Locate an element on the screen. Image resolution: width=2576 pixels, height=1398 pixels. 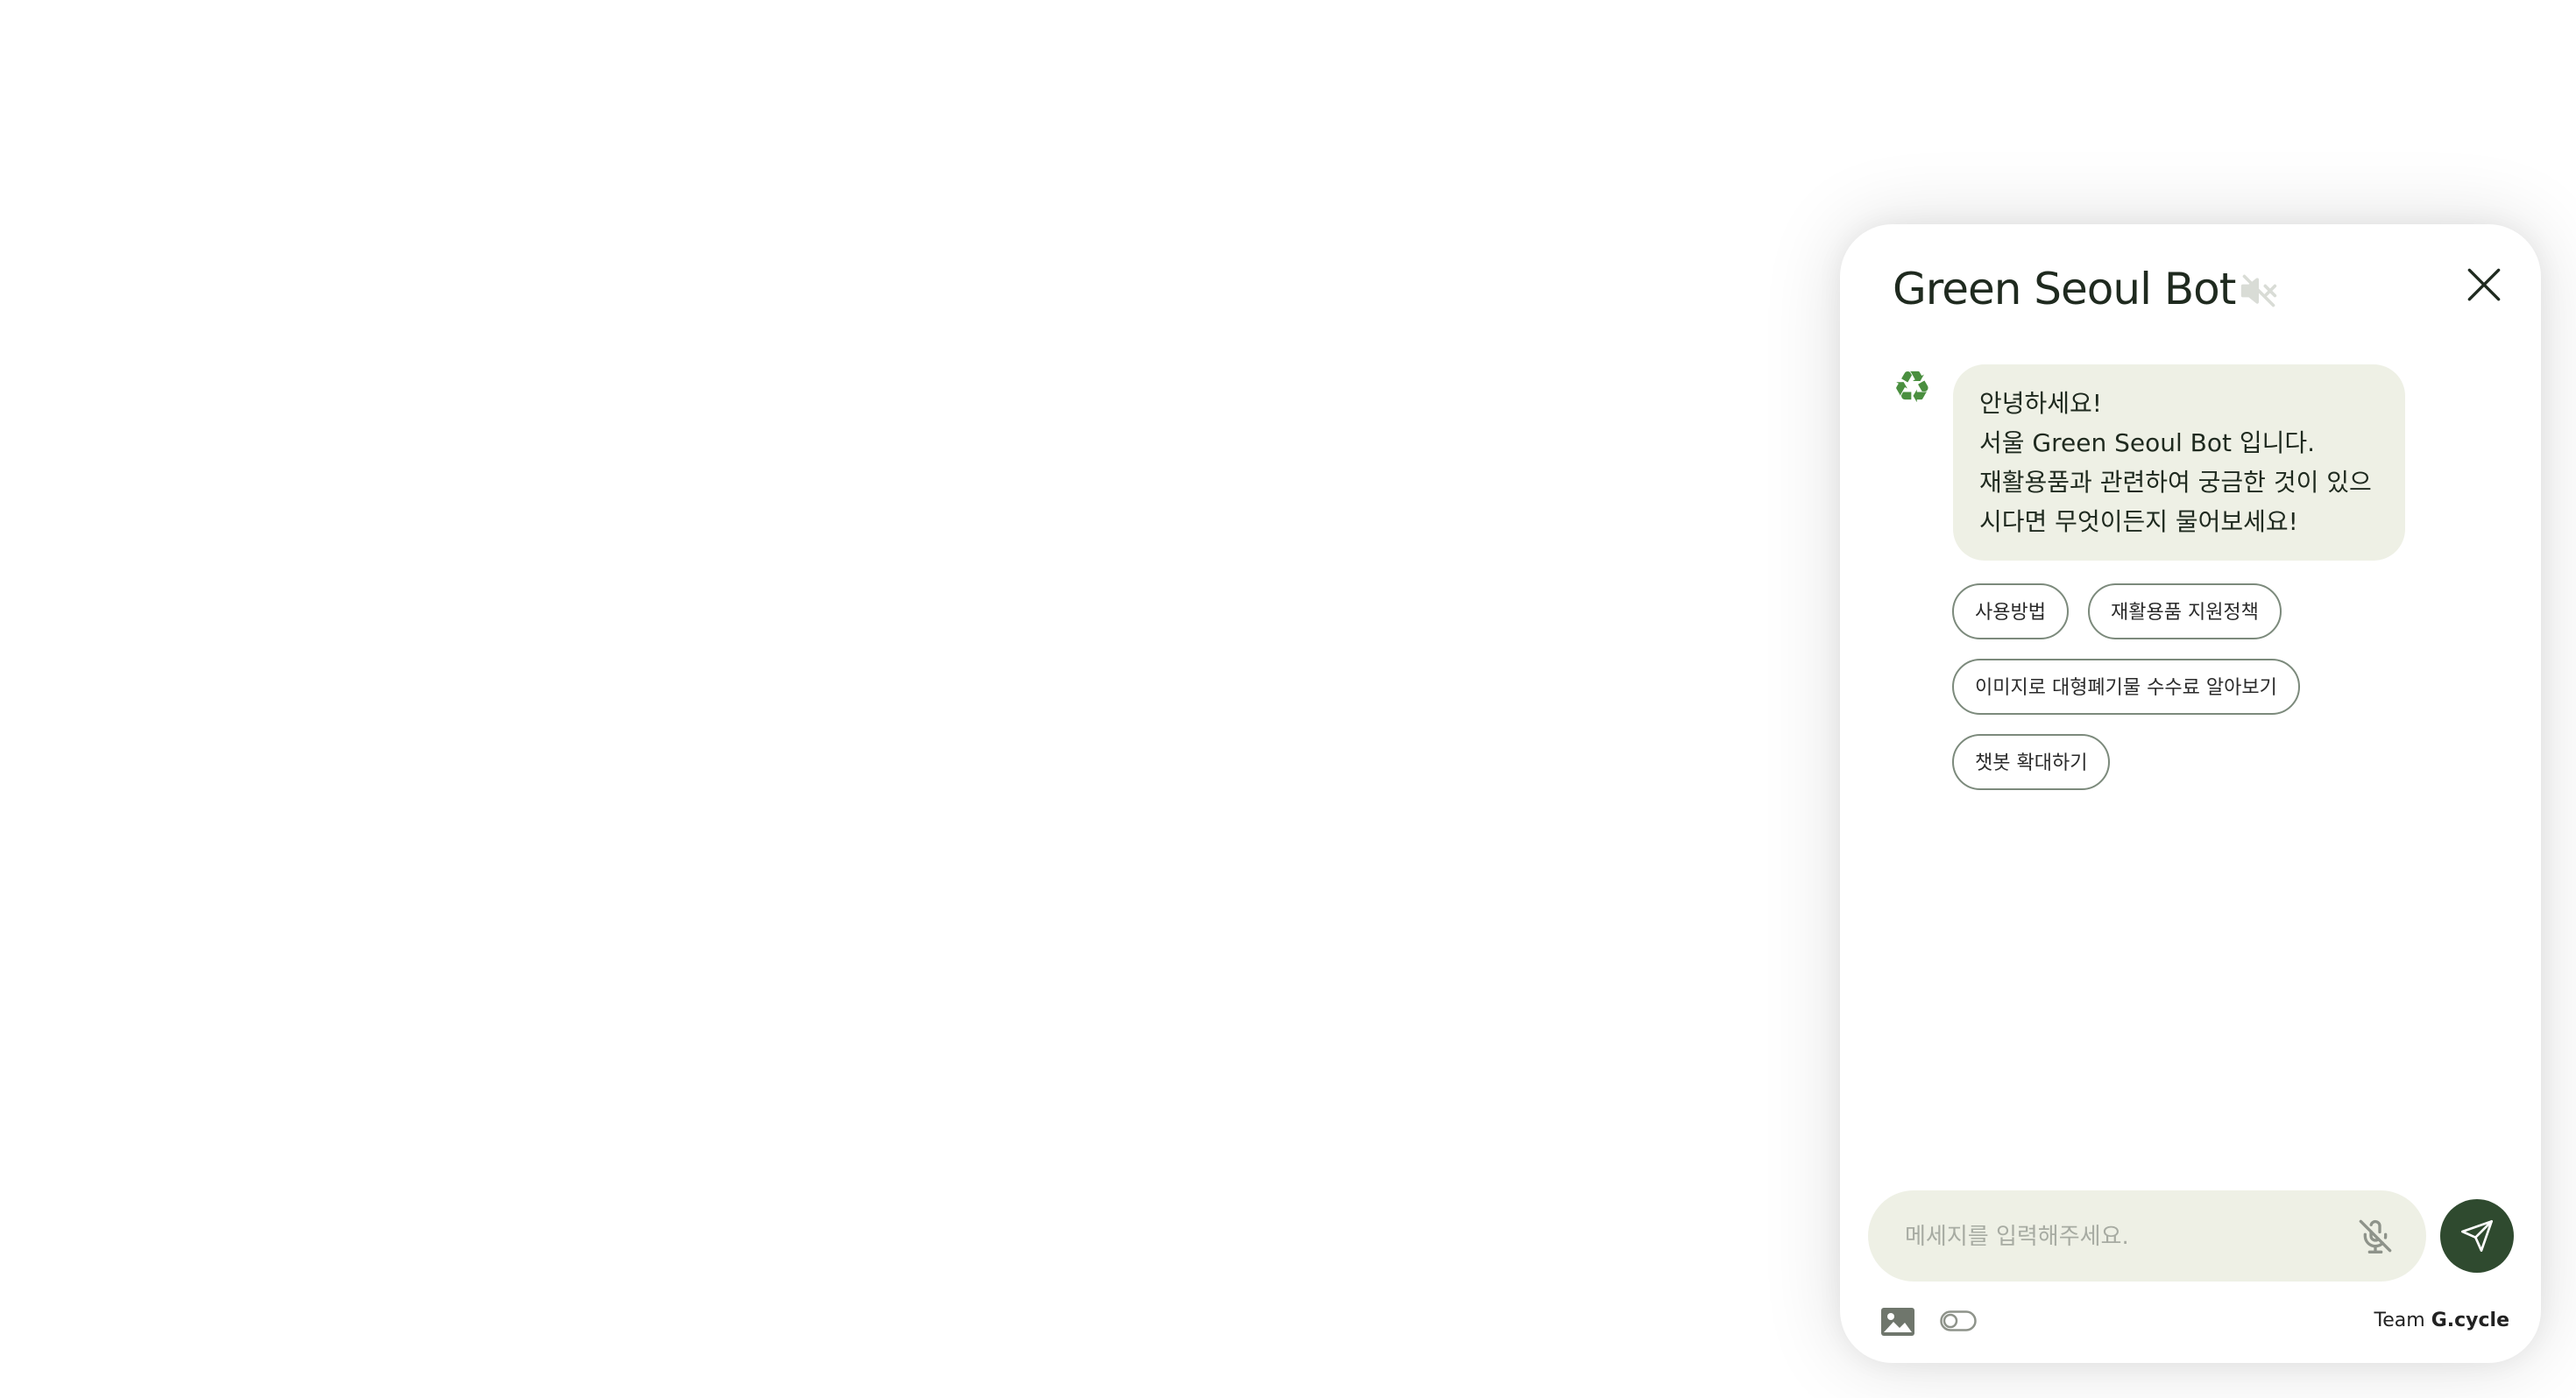
message-line: 서울 Green Seoul Bot 입니다. is located at coordinates (2147, 442).